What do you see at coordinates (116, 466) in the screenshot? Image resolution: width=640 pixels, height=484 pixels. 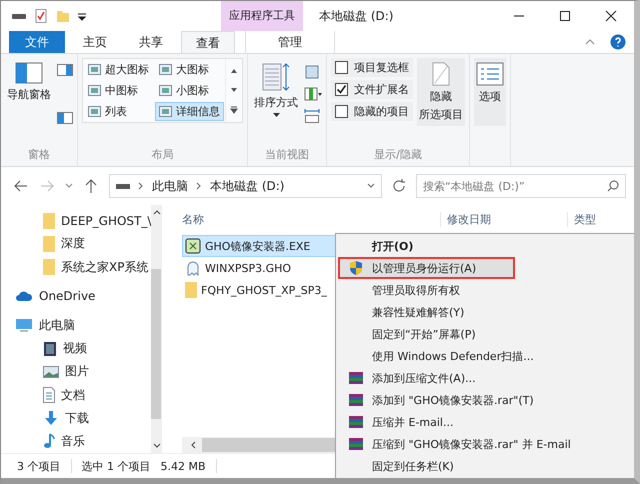 I see `selection-info: 选中 1 个项目` at bounding box center [116, 466].